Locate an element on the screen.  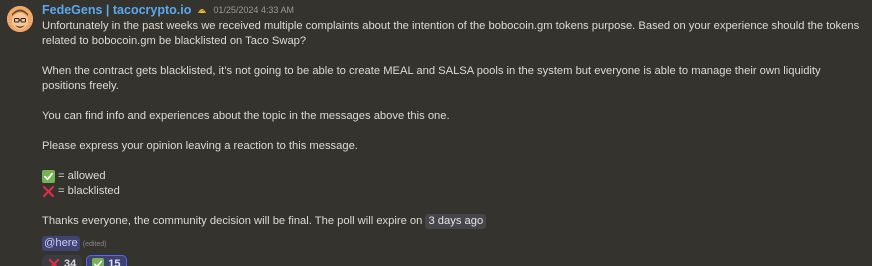
username: FedeGens | tacocrypto.io is located at coordinates (116, 10).